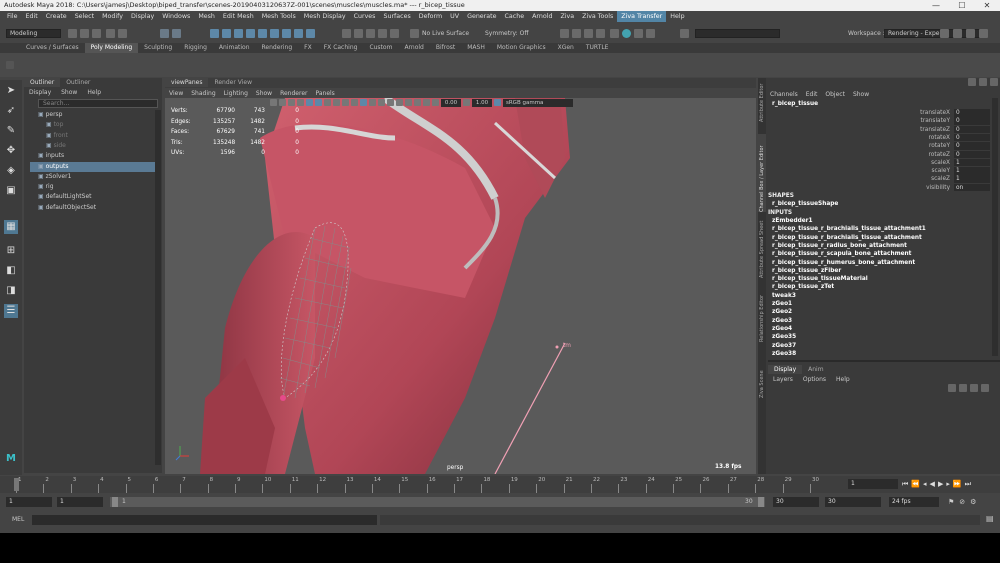 Image resolution: width=1000 pixels, height=563 pixels. What do you see at coordinates (203, 93) in the screenshot?
I see `panel-menu-shading: Shading` at bounding box center [203, 93].